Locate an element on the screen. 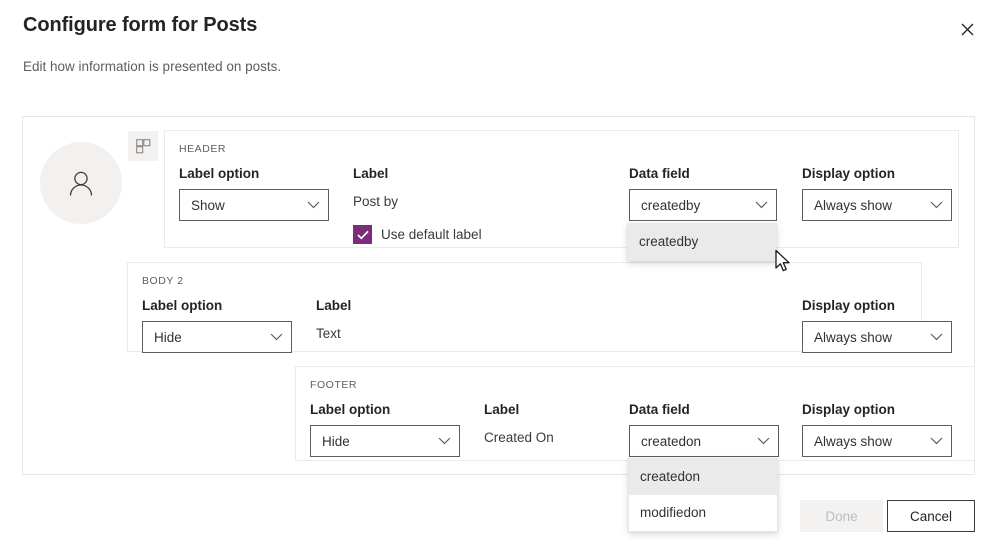 The image size is (997, 560). footer-display-option-value: Always show is located at coordinates (853, 441).